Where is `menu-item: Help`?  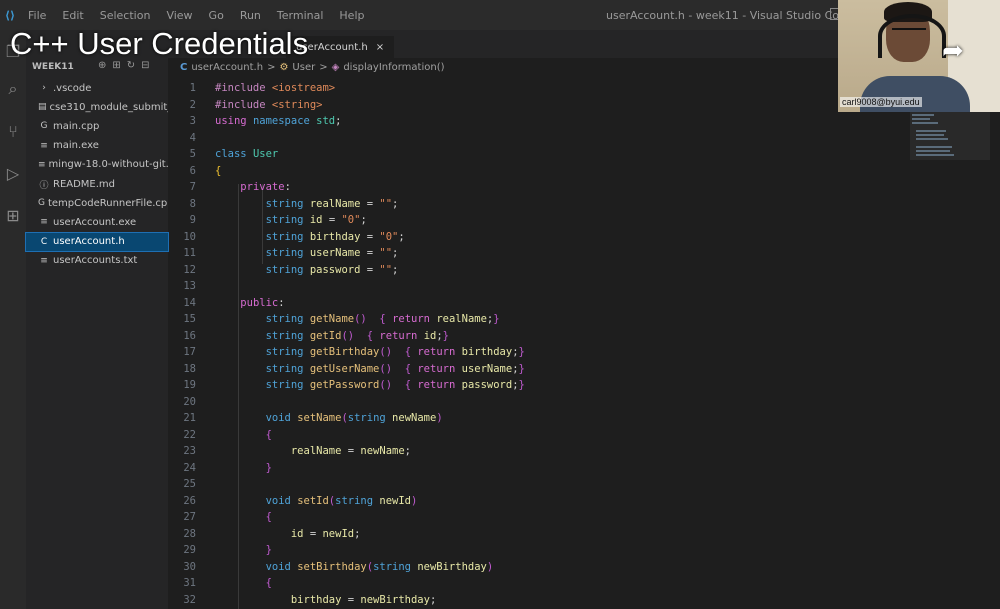 menu-item: Help is located at coordinates (351, 15).